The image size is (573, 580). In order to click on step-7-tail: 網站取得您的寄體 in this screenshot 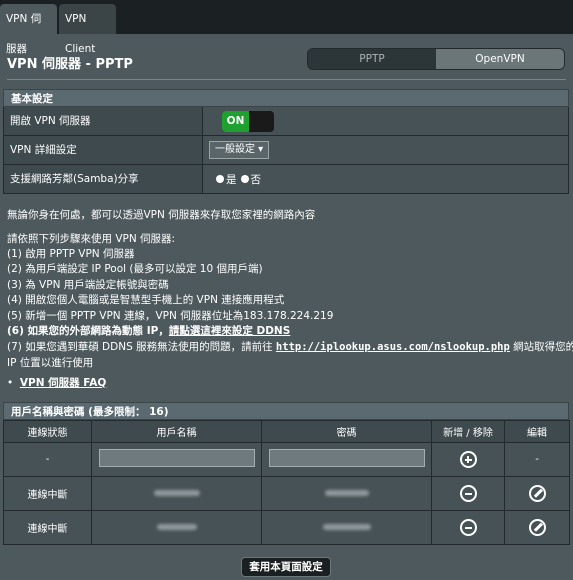, I will do `click(543, 347)`.